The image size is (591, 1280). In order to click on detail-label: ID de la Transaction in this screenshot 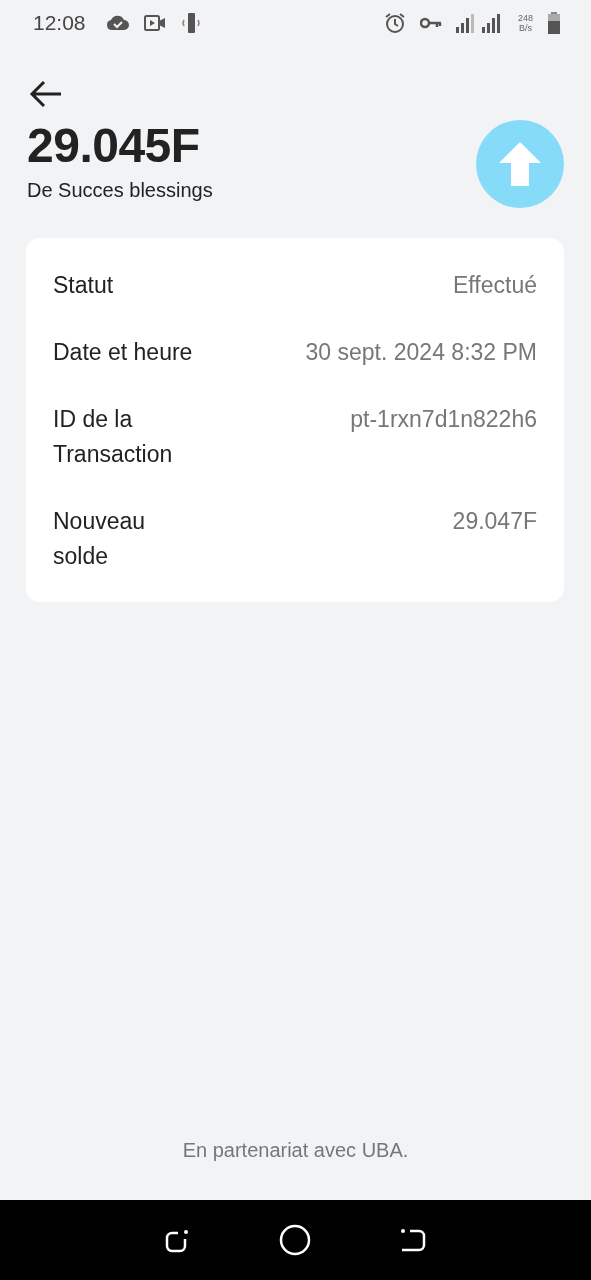, I will do `click(113, 437)`.